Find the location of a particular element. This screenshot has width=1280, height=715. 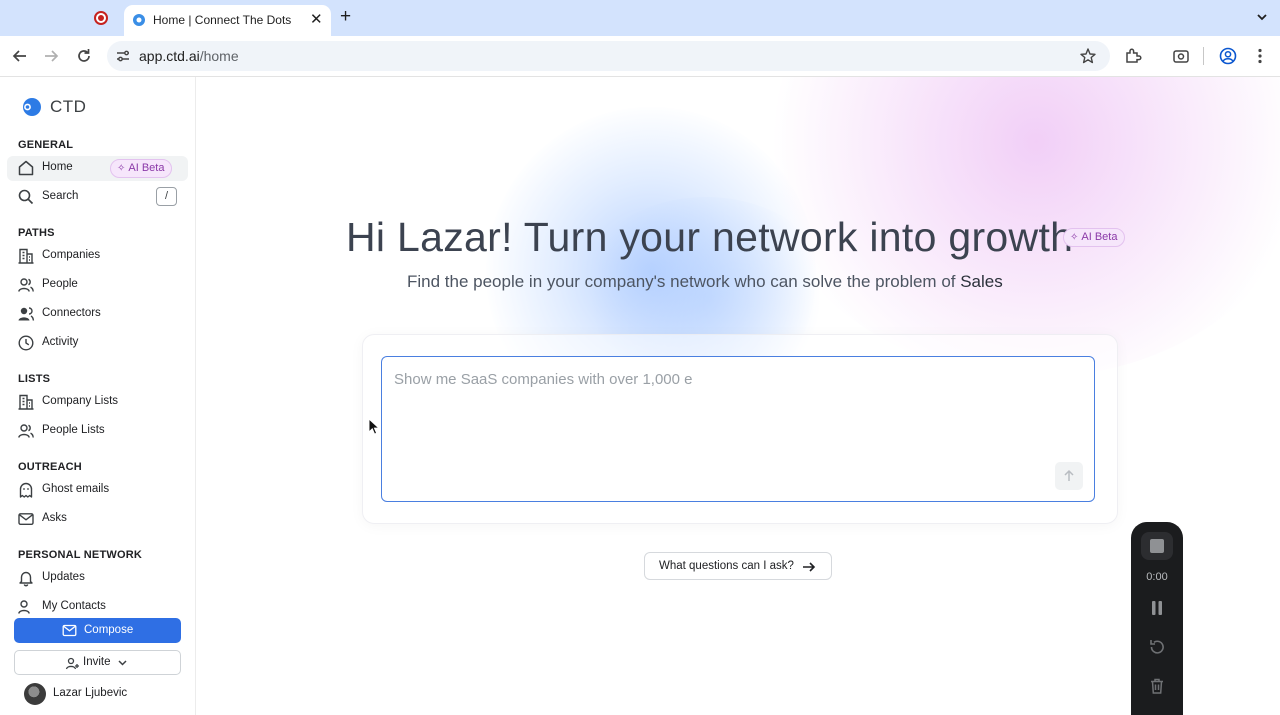

arrow-up-icon is located at coordinates (1069, 475).